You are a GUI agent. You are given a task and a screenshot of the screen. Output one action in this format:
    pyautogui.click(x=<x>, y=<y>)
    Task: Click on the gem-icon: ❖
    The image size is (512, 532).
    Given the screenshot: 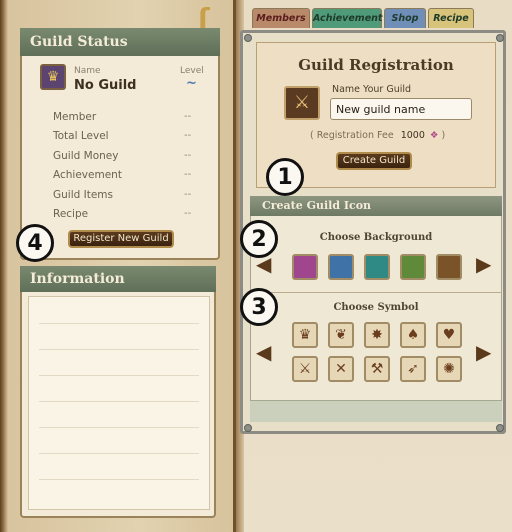 What is the action you would take?
    pyautogui.click(x=434, y=135)
    